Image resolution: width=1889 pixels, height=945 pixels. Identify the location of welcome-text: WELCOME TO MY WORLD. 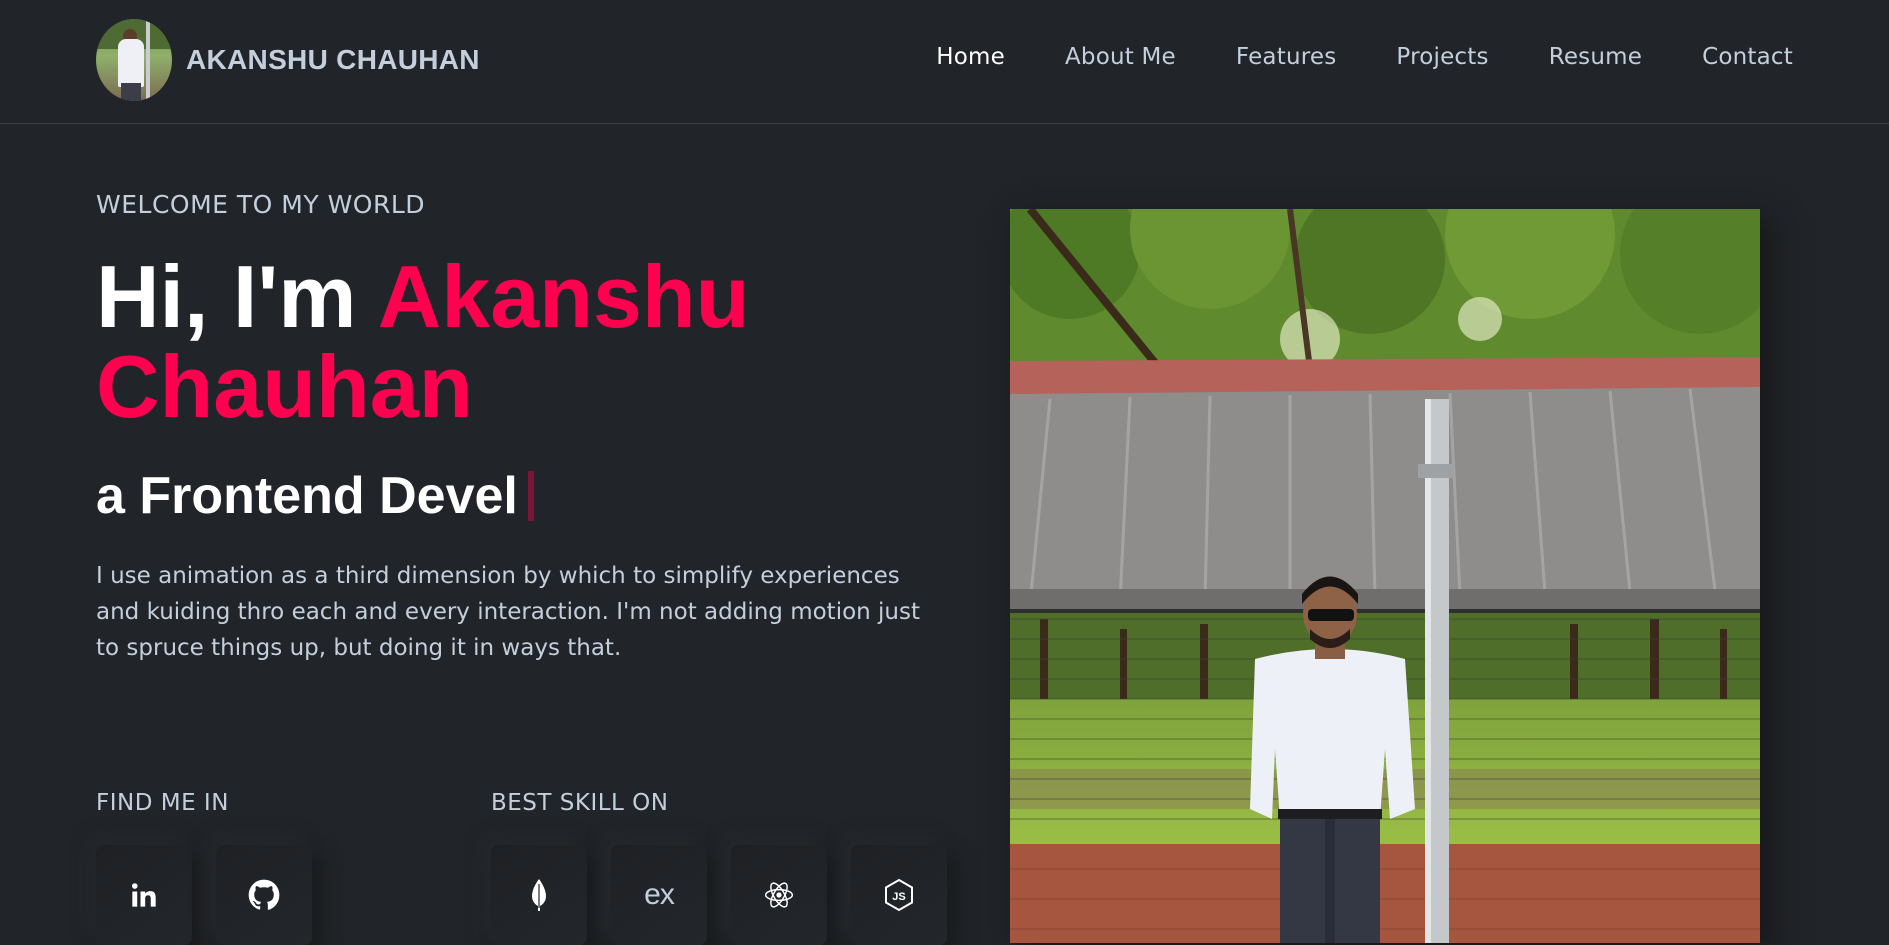
(261, 204).